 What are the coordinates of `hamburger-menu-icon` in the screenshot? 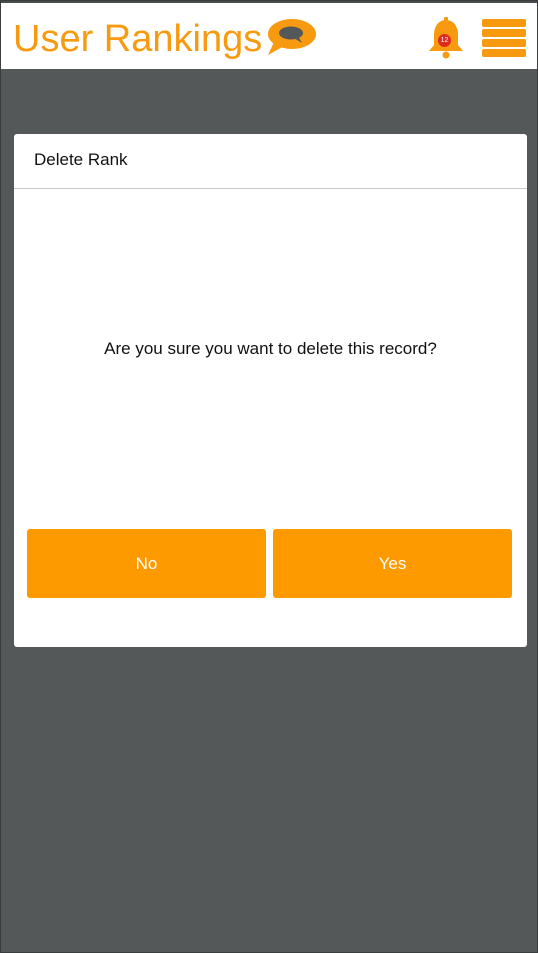 It's located at (504, 39).